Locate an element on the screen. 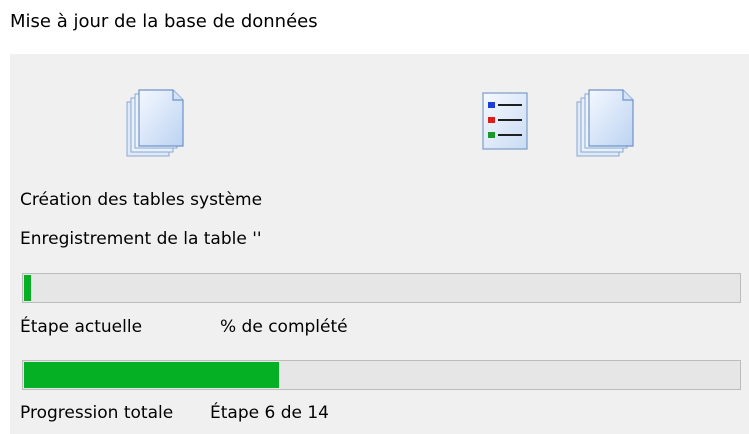  total-progress-fill is located at coordinates (151, 375).